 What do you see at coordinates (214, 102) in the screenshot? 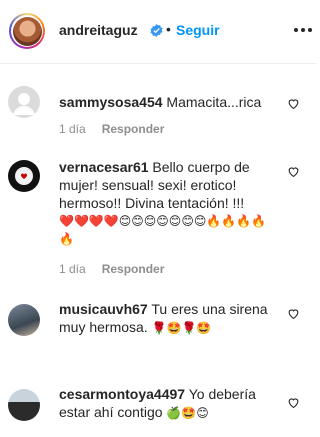
I see `comment-body: Mamacita...rica` at bounding box center [214, 102].